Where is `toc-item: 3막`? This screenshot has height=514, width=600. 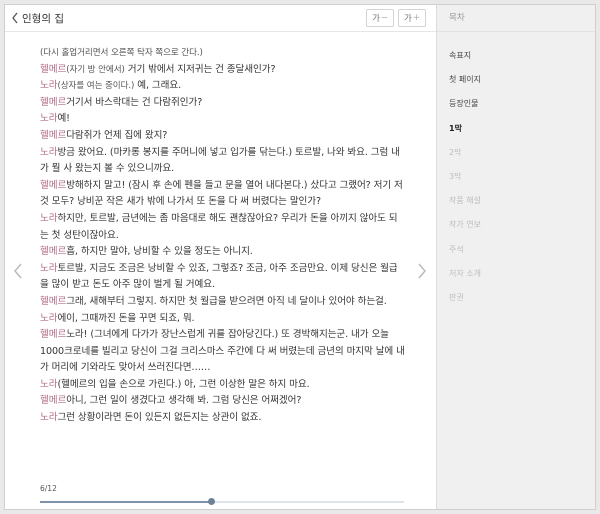
toc-item: 3막 is located at coordinates (516, 177).